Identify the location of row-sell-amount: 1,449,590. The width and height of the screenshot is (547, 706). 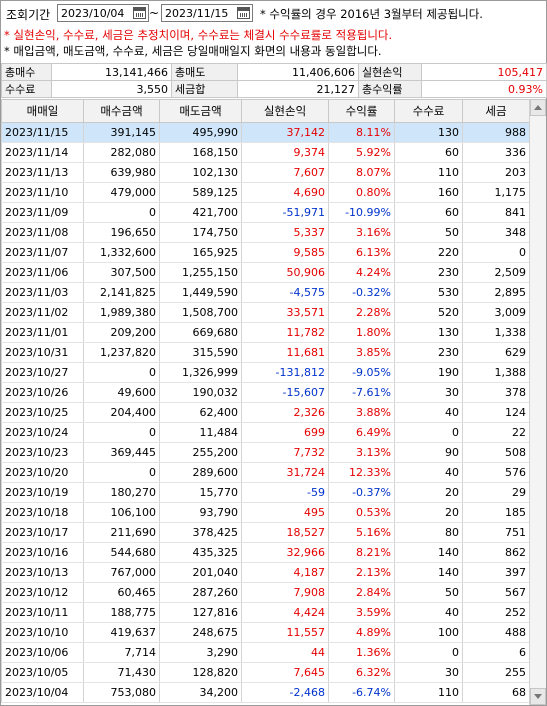
(200, 292).